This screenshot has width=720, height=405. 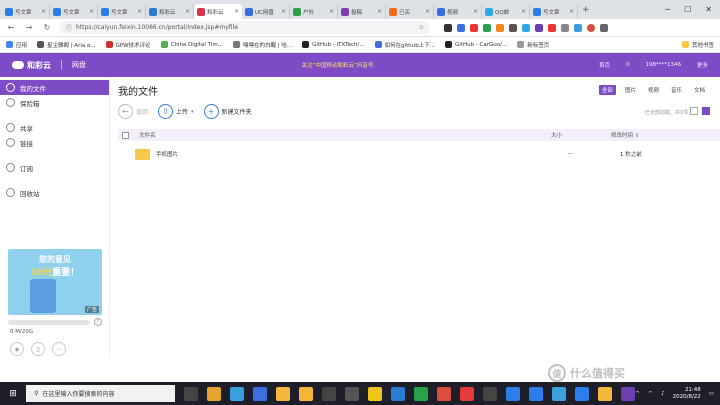 What do you see at coordinates (630, 90) in the screenshot?
I see `filter-images: 图片` at bounding box center [630, 90].